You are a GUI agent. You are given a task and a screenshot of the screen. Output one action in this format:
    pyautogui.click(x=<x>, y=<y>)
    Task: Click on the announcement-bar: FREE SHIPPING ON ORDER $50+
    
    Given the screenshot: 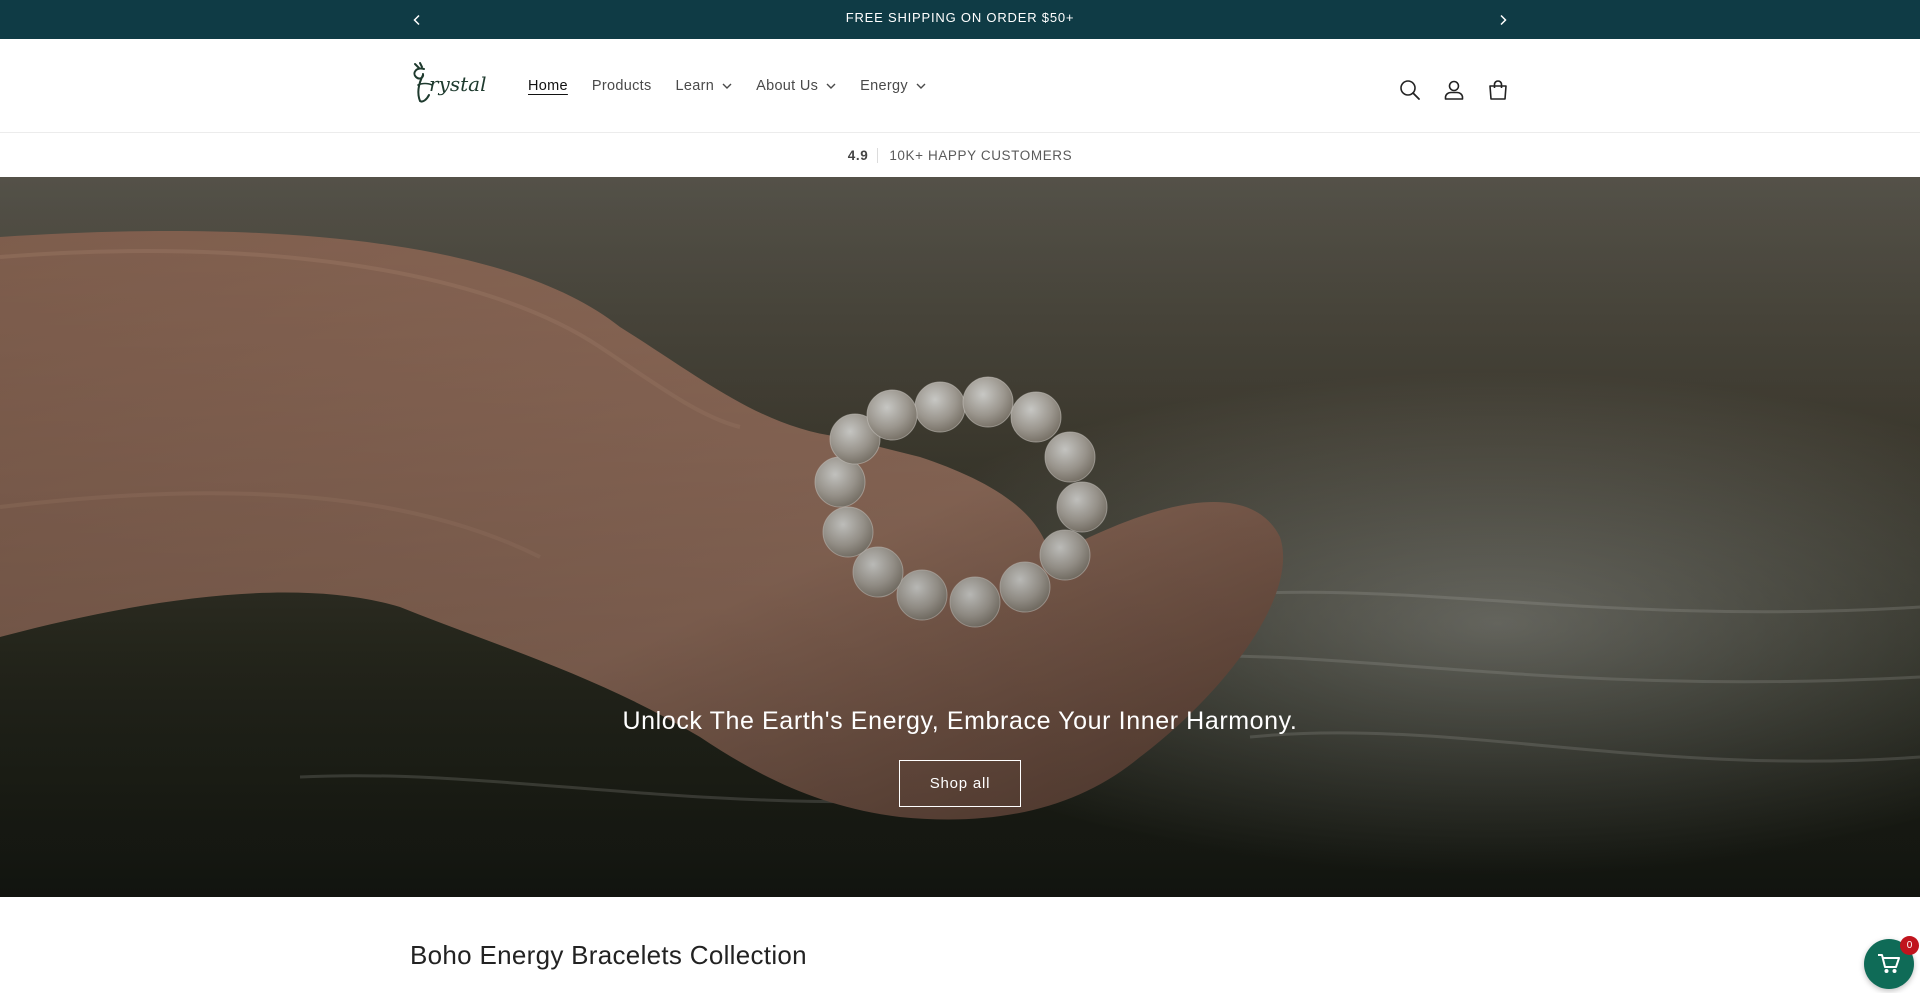 What is the action you would take?
    pyautogui.click(x=960, y=19)
    